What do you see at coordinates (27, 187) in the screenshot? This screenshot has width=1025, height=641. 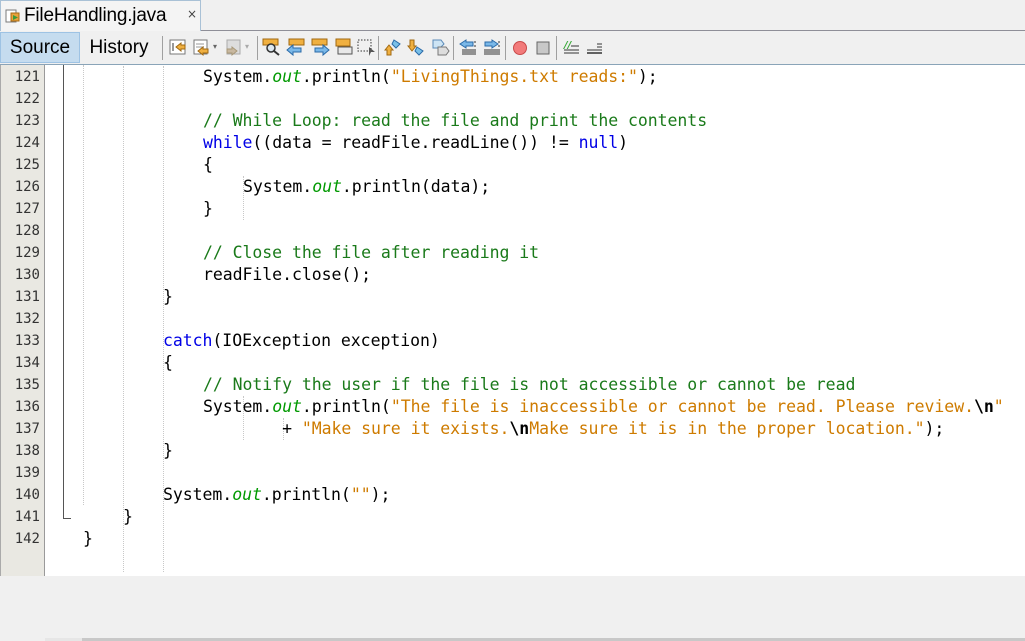 I see `line-number: 126` at bounding box center [27, 187].